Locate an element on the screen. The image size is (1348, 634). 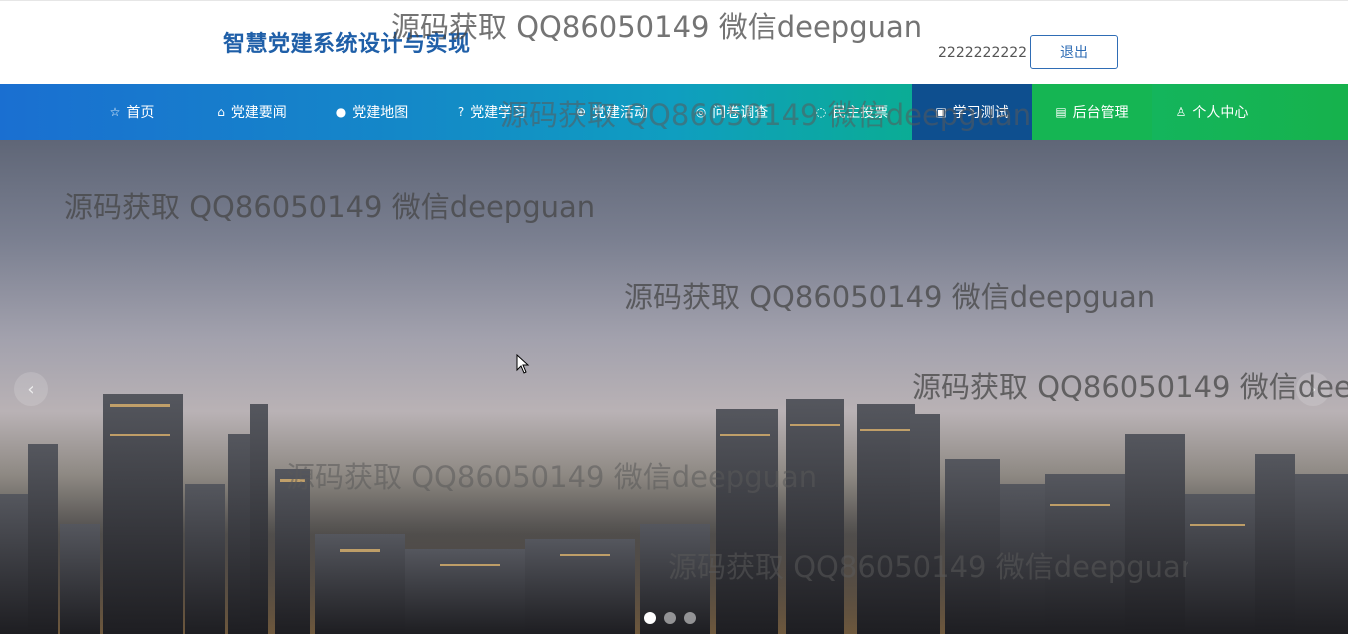
camera-icon: ▣ is located at coordinates (941, 112).